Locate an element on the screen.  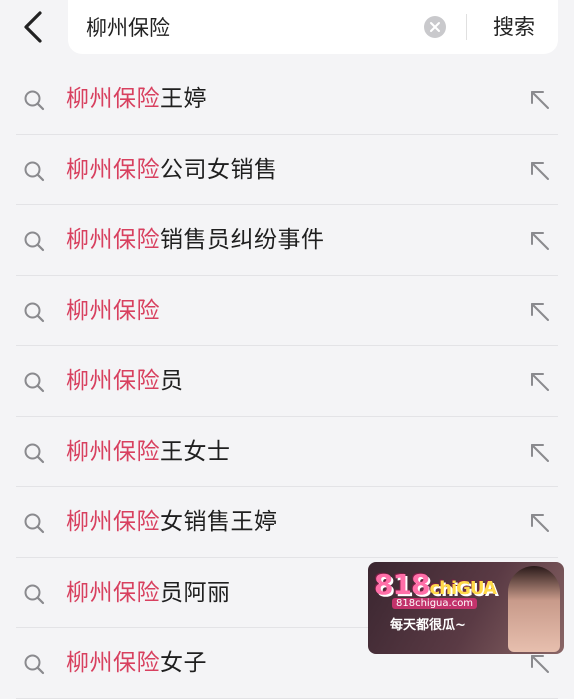
suggestion-rest: 公司女销售 is located at coordinates (219, 169).